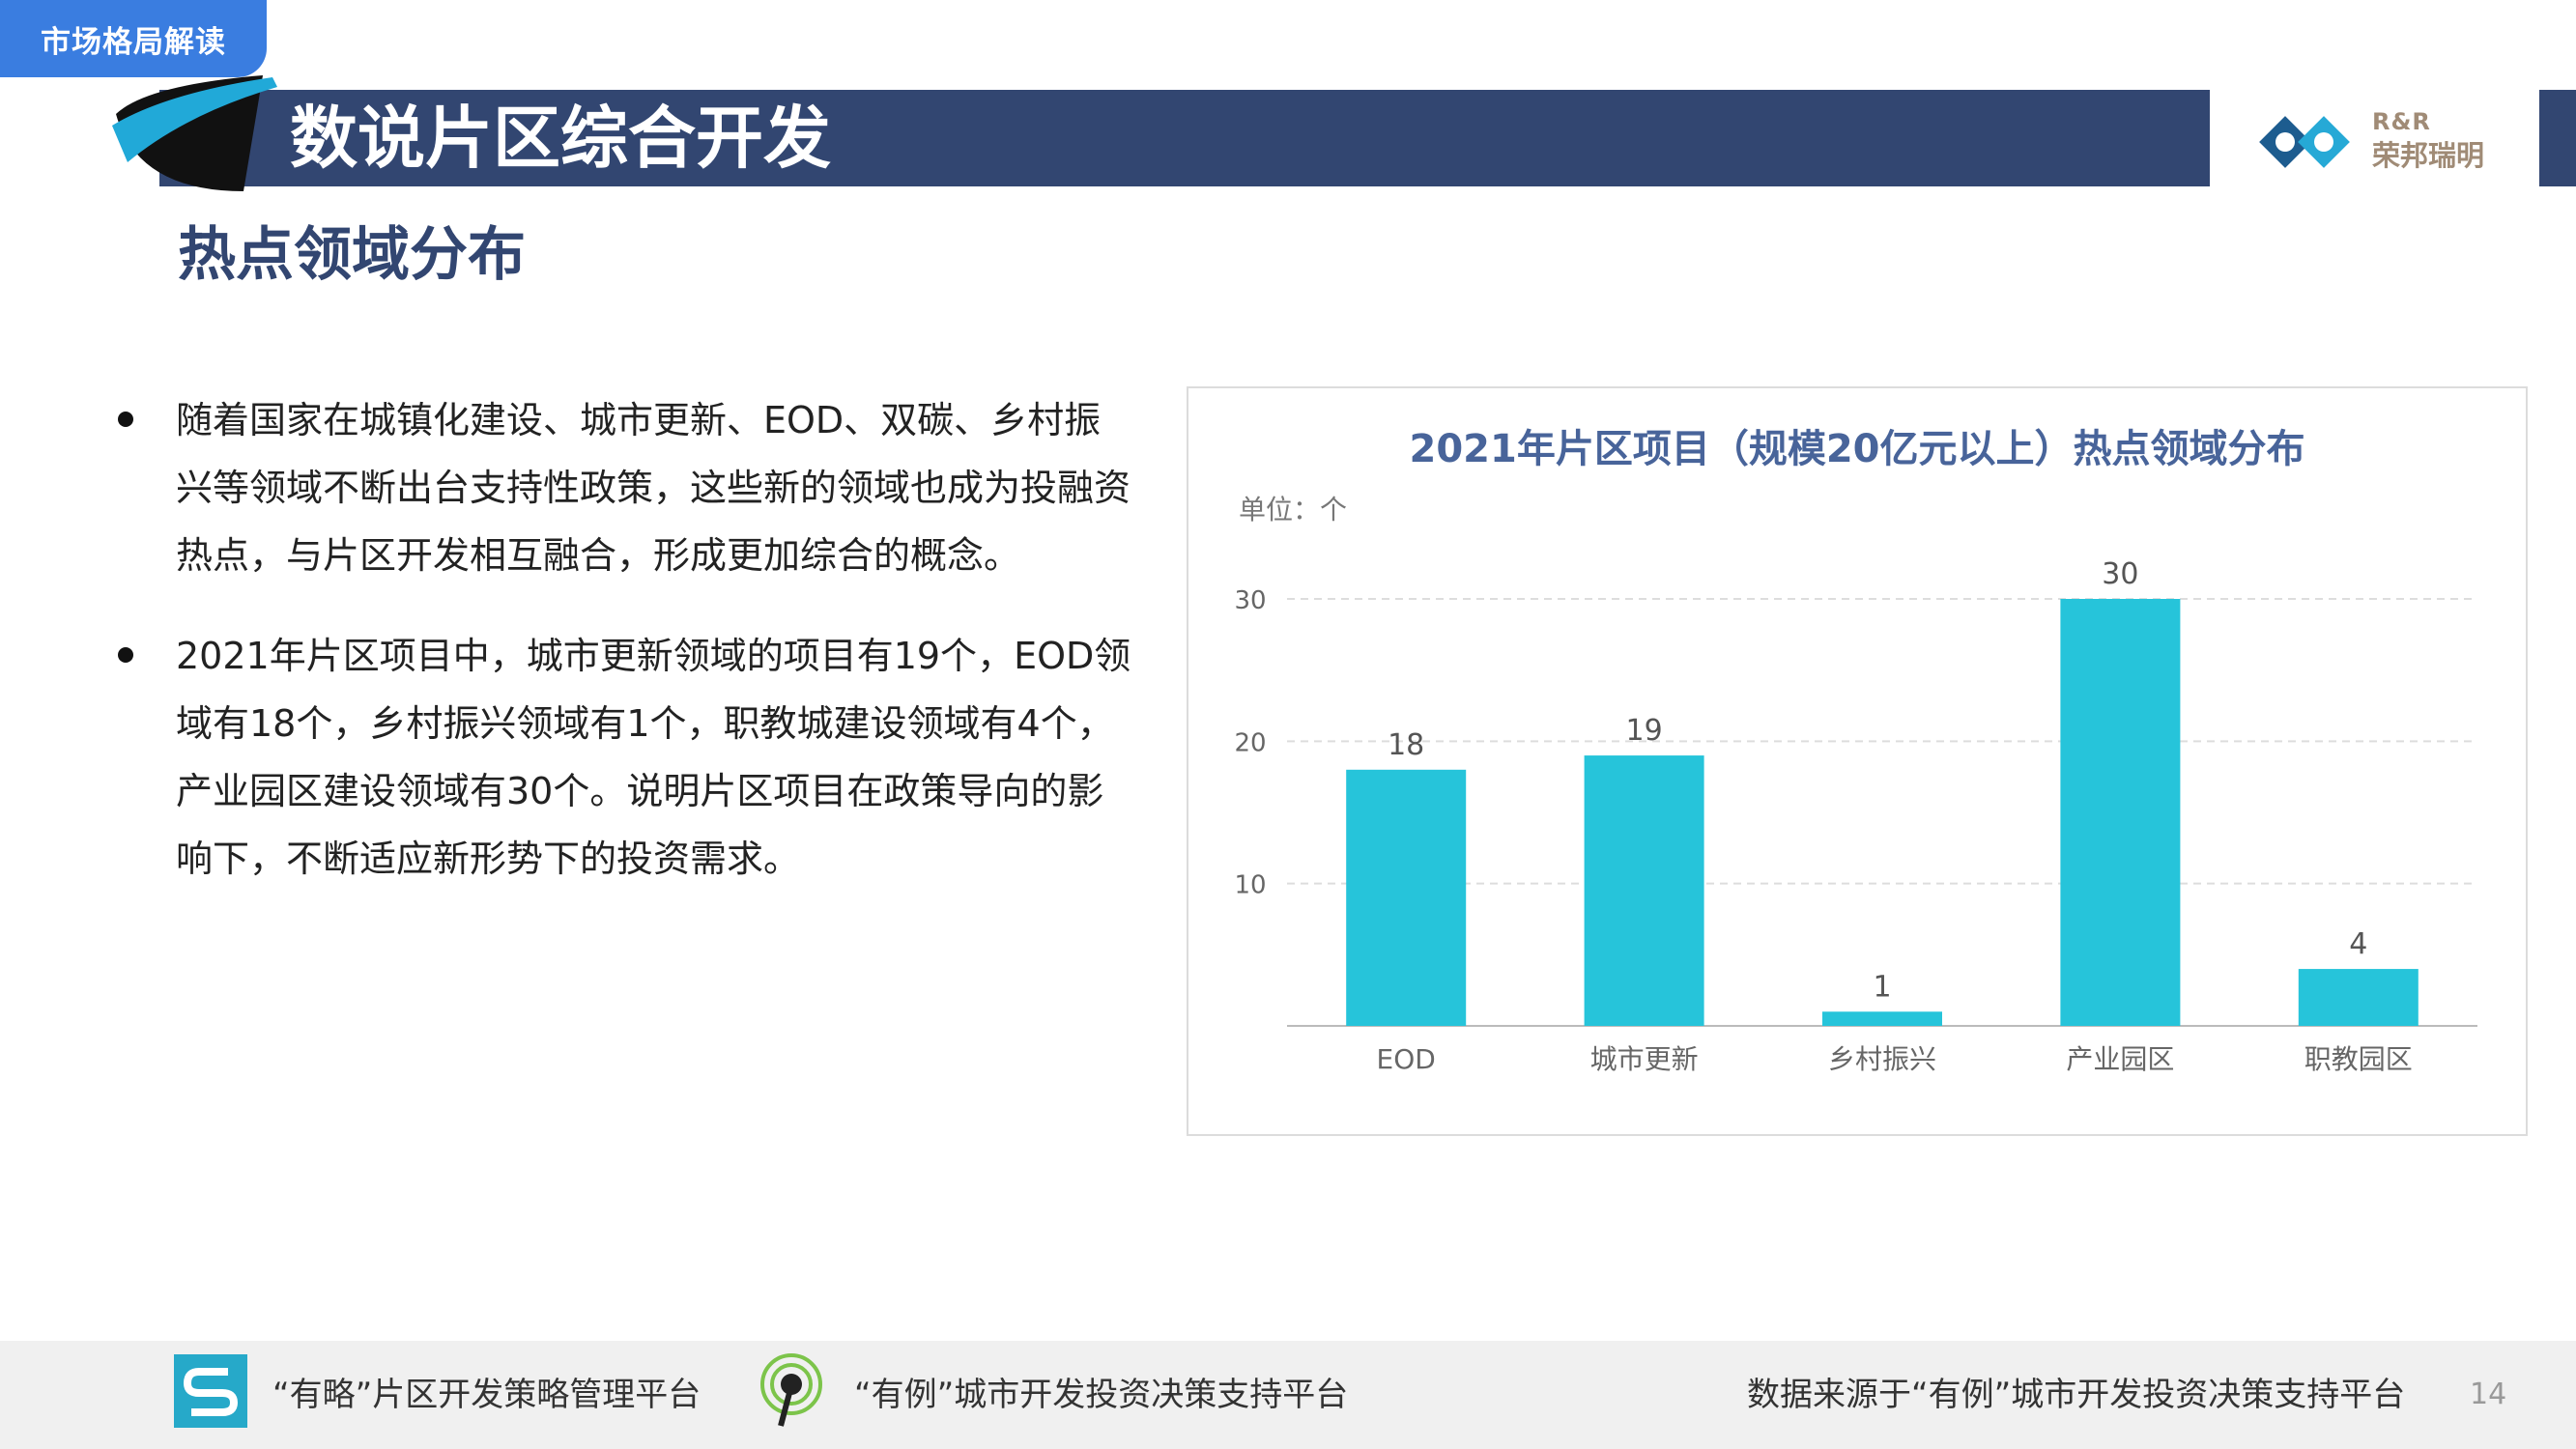  I want to click on logo-text-en: R&R, so click(2402, 121).